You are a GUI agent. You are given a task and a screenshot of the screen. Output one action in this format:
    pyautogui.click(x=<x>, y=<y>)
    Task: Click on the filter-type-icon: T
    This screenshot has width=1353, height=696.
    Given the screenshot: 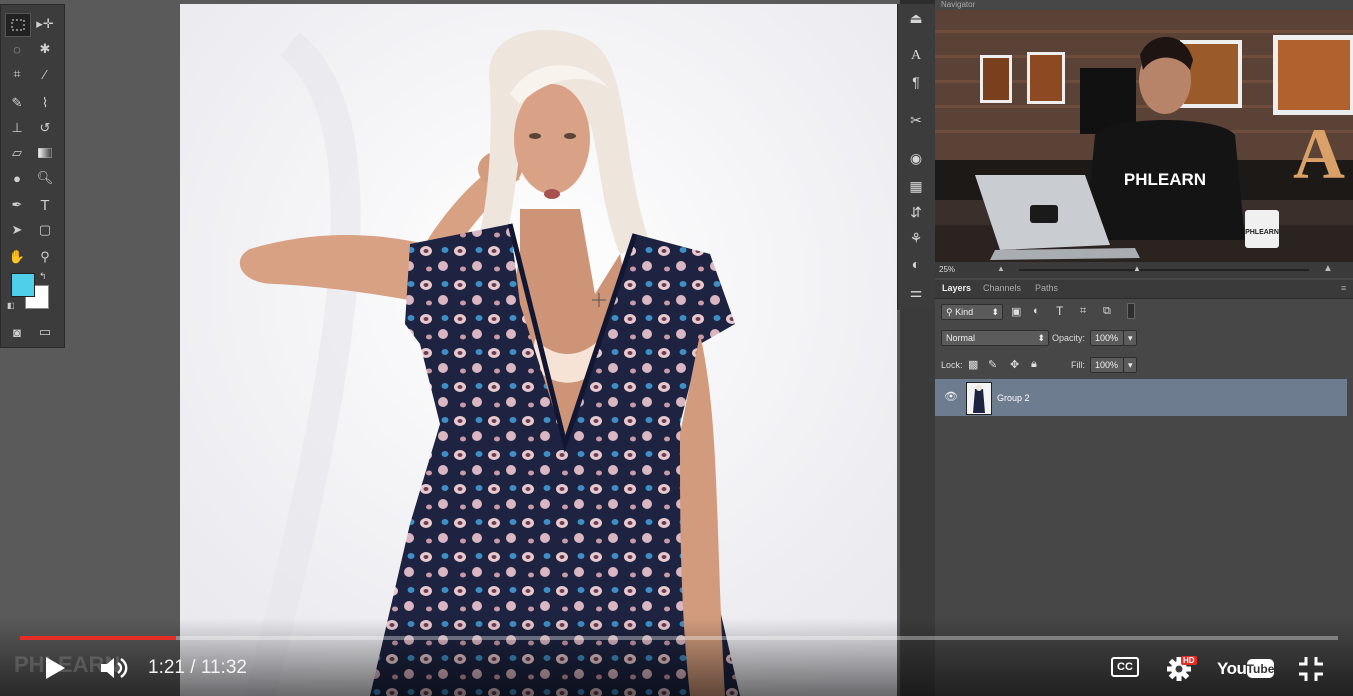 What is the action you would take?
    pyautogui.click(x=1059, y=311)
    